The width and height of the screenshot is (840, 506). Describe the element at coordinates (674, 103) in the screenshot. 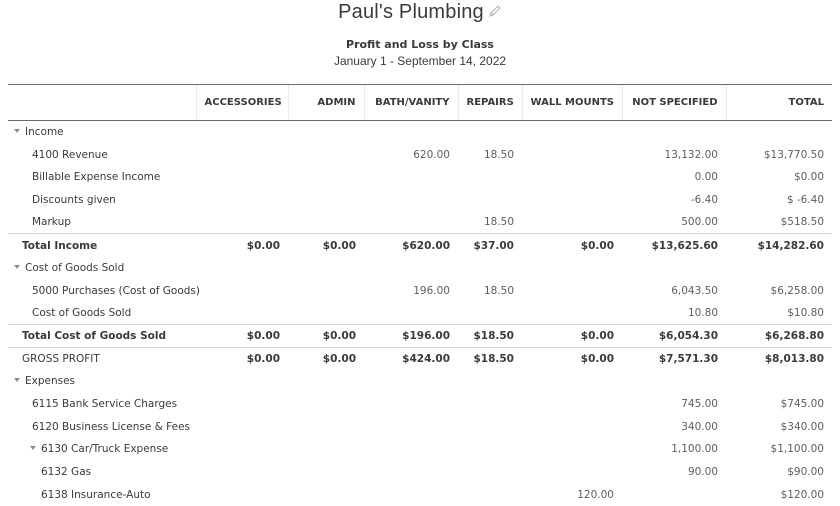

I see `column-header-not-specified: NOT SPECIFIED` at that location.